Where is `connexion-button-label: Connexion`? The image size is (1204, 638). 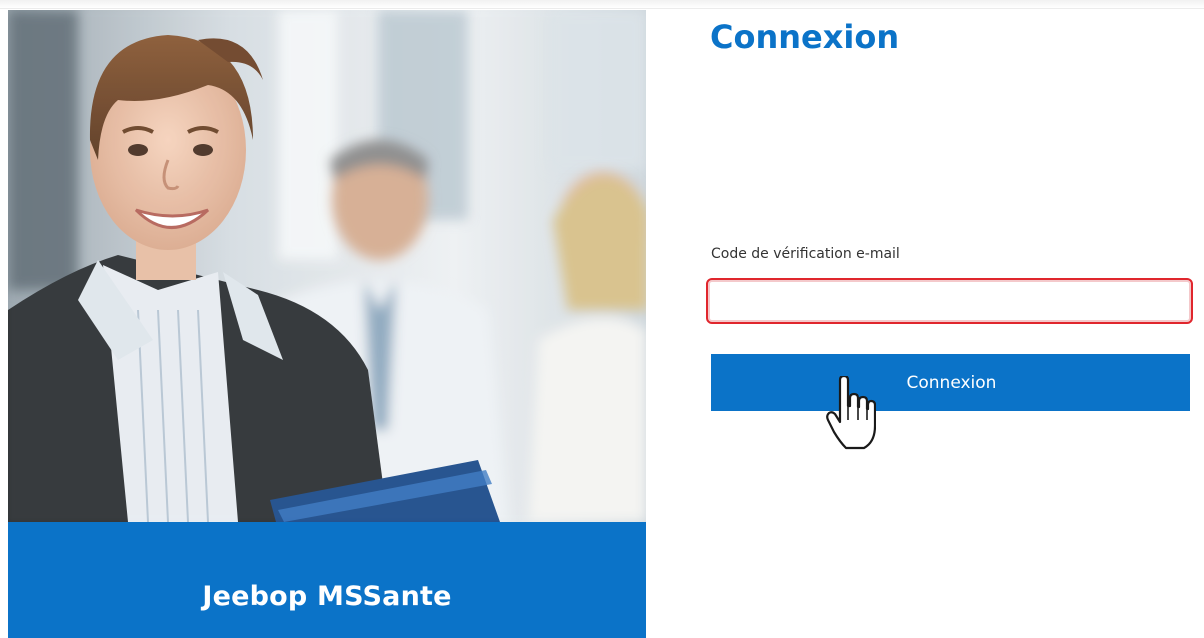 connexion-button-label: Connexion is located at coordinates (951, 382).